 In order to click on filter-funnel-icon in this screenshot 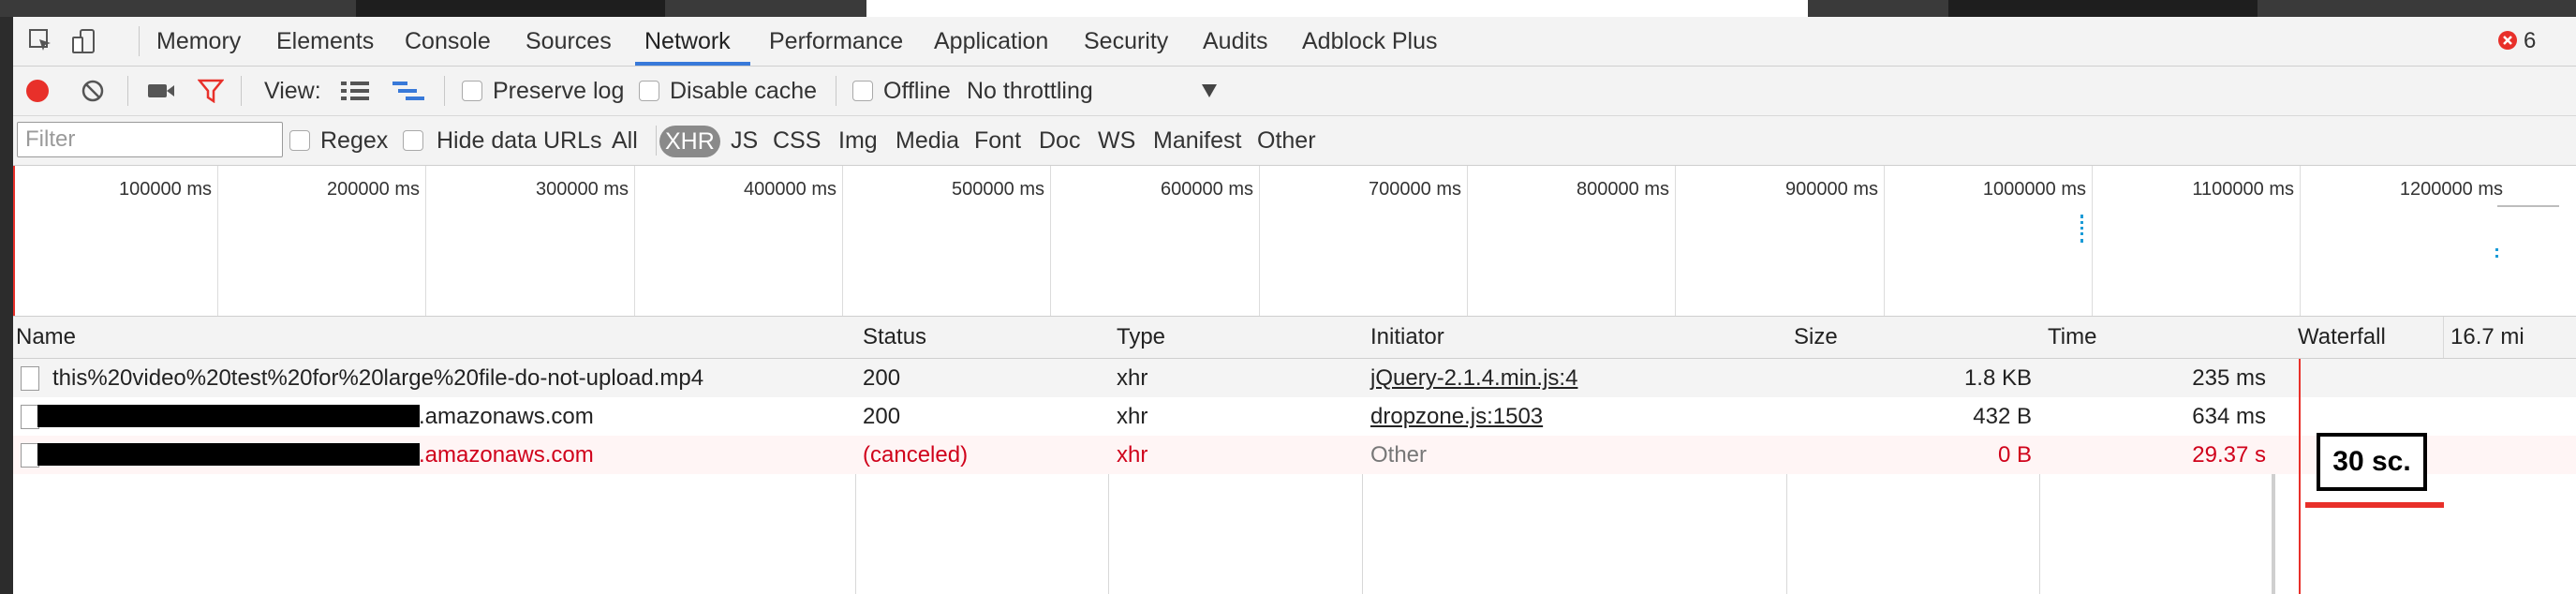, I will do `click(211, 91)`.